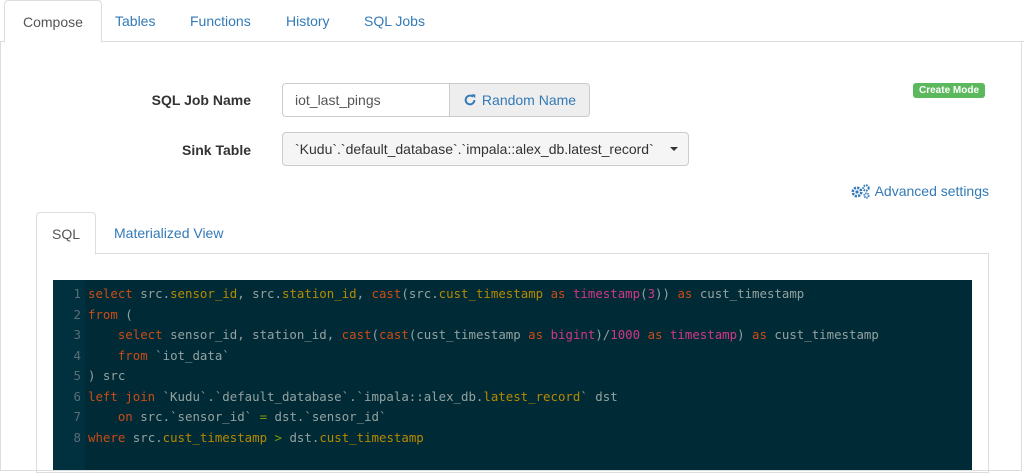 This screenshot has width=1024, height=473. Describe the element at coordinates (860, 191) in the screenshot. I see `gears-icon` at that location.